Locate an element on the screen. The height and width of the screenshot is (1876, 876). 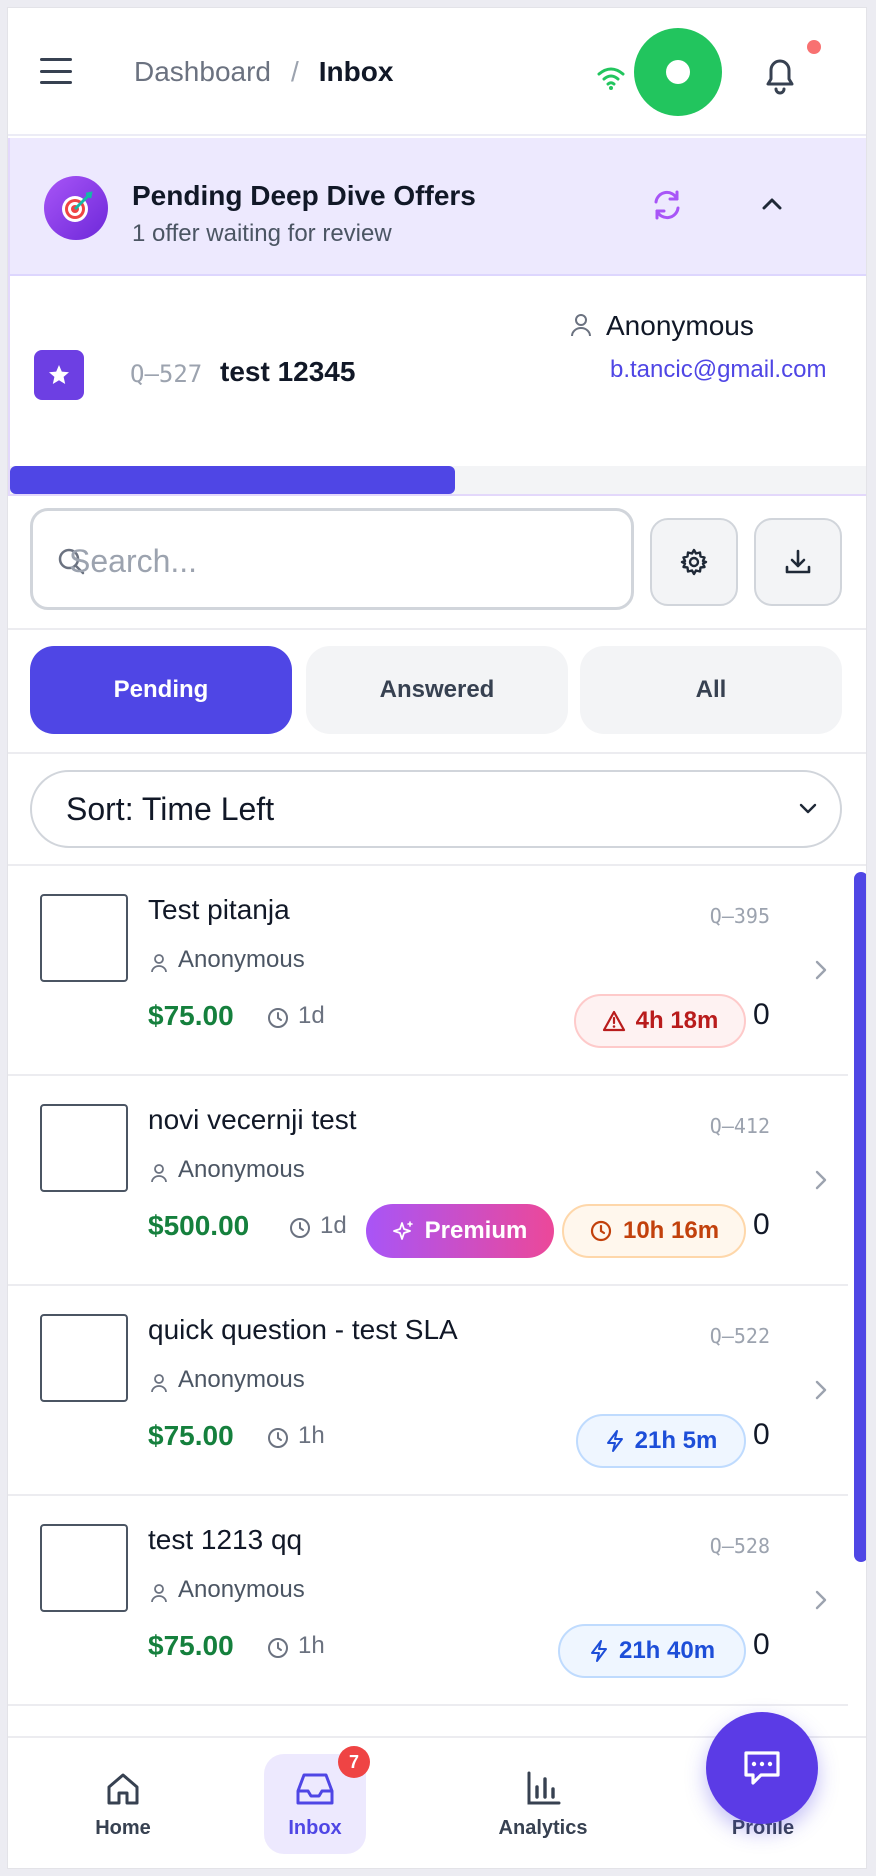
question-title: novi vecernji test is located at coordinates (252, 1119).